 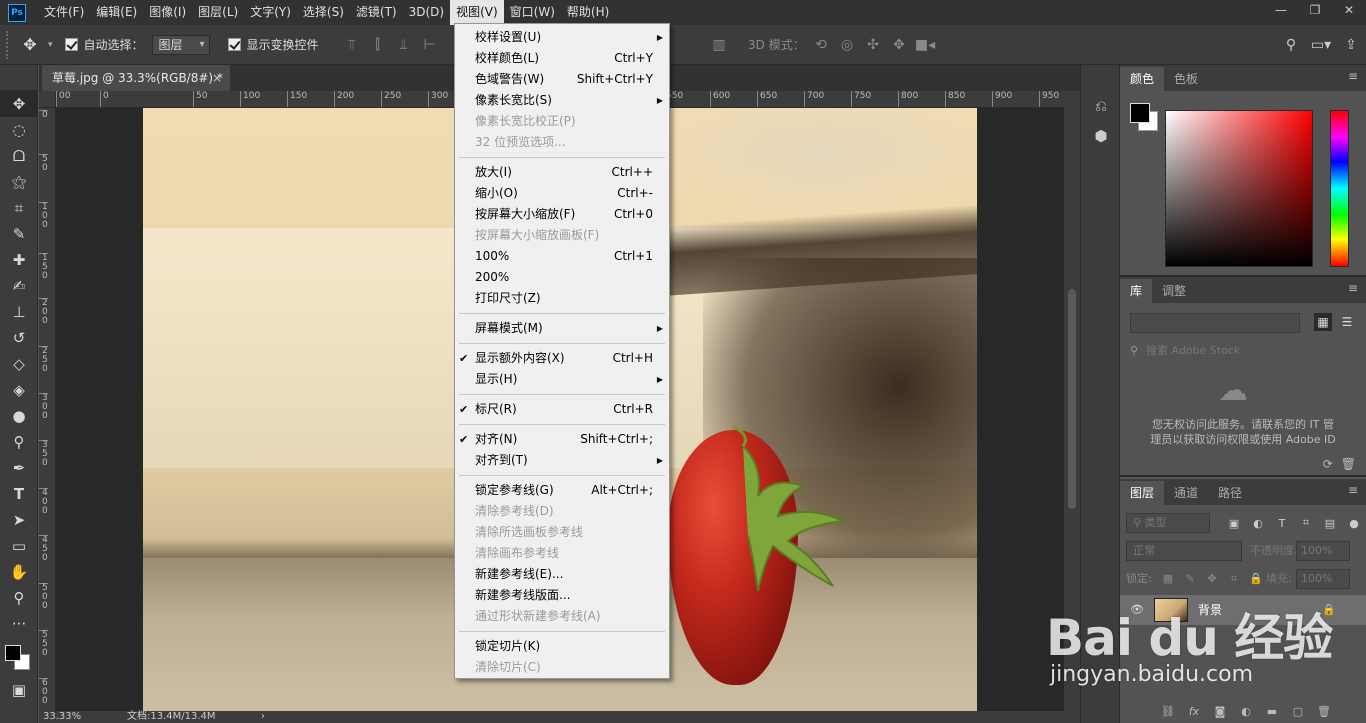 I want to click on adjustment-layer-icon: ◐, so click(x=1246, y=711).